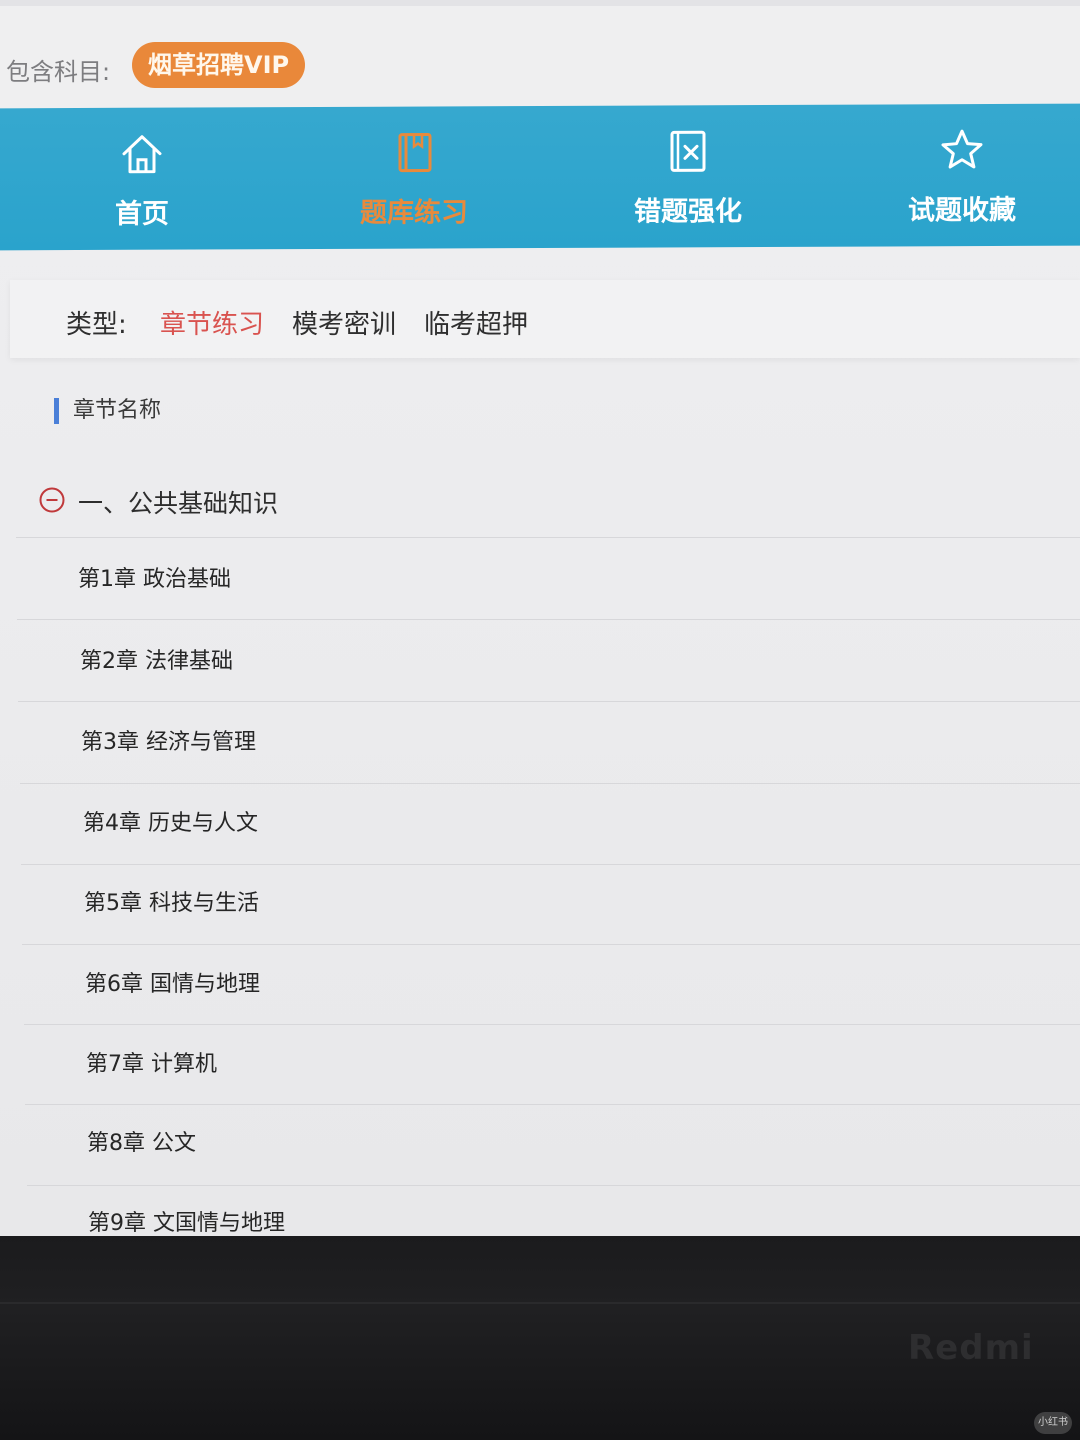 This screenshot has width=1080, height=1440. Describe the element at coordinates (688, 151) in the screenshot. I see `wrong-question-icon` at that location.